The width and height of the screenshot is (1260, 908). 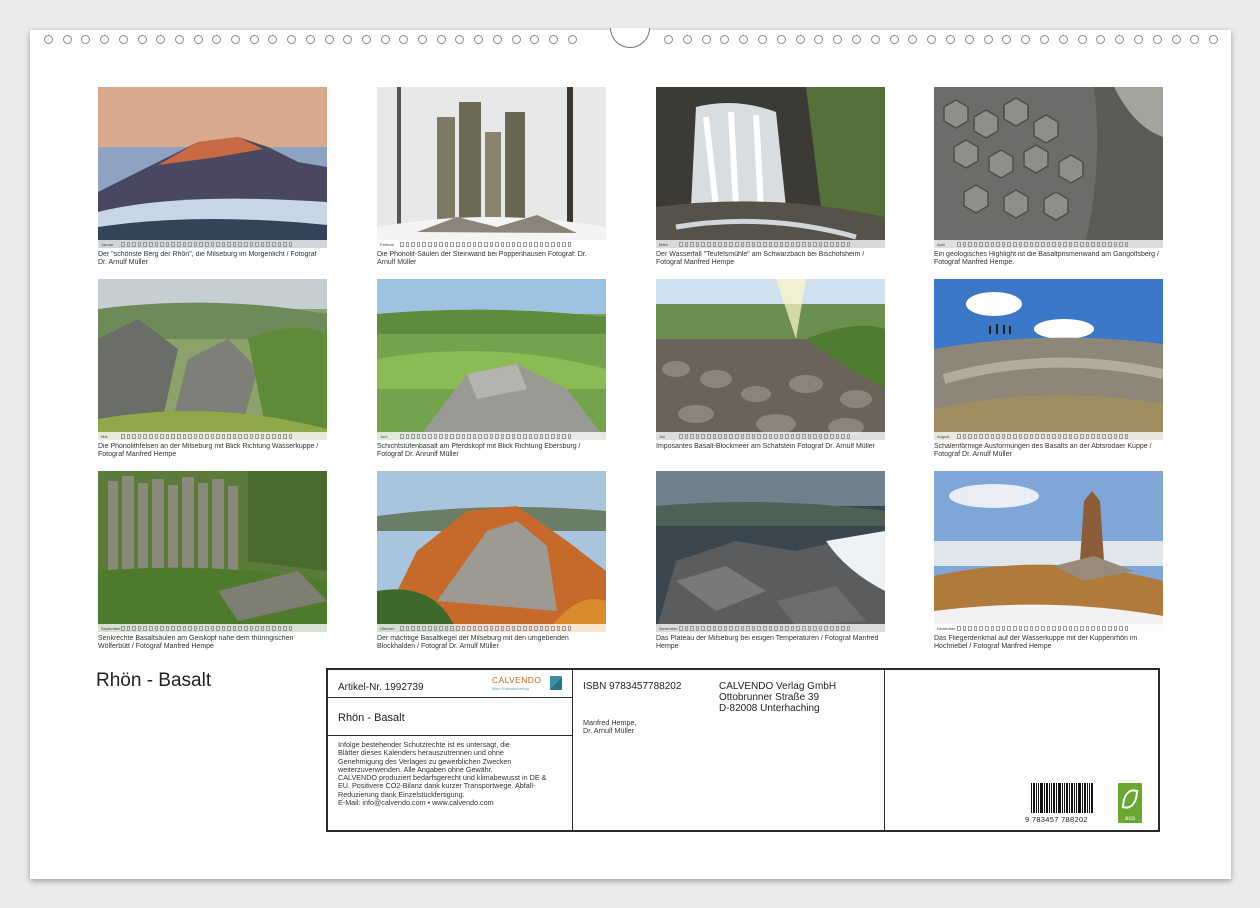 What do you see at coordinates (371, 718) in the screenshot?
I see `info-title: Rhön - Basalt` at bounding box center [371, 718].